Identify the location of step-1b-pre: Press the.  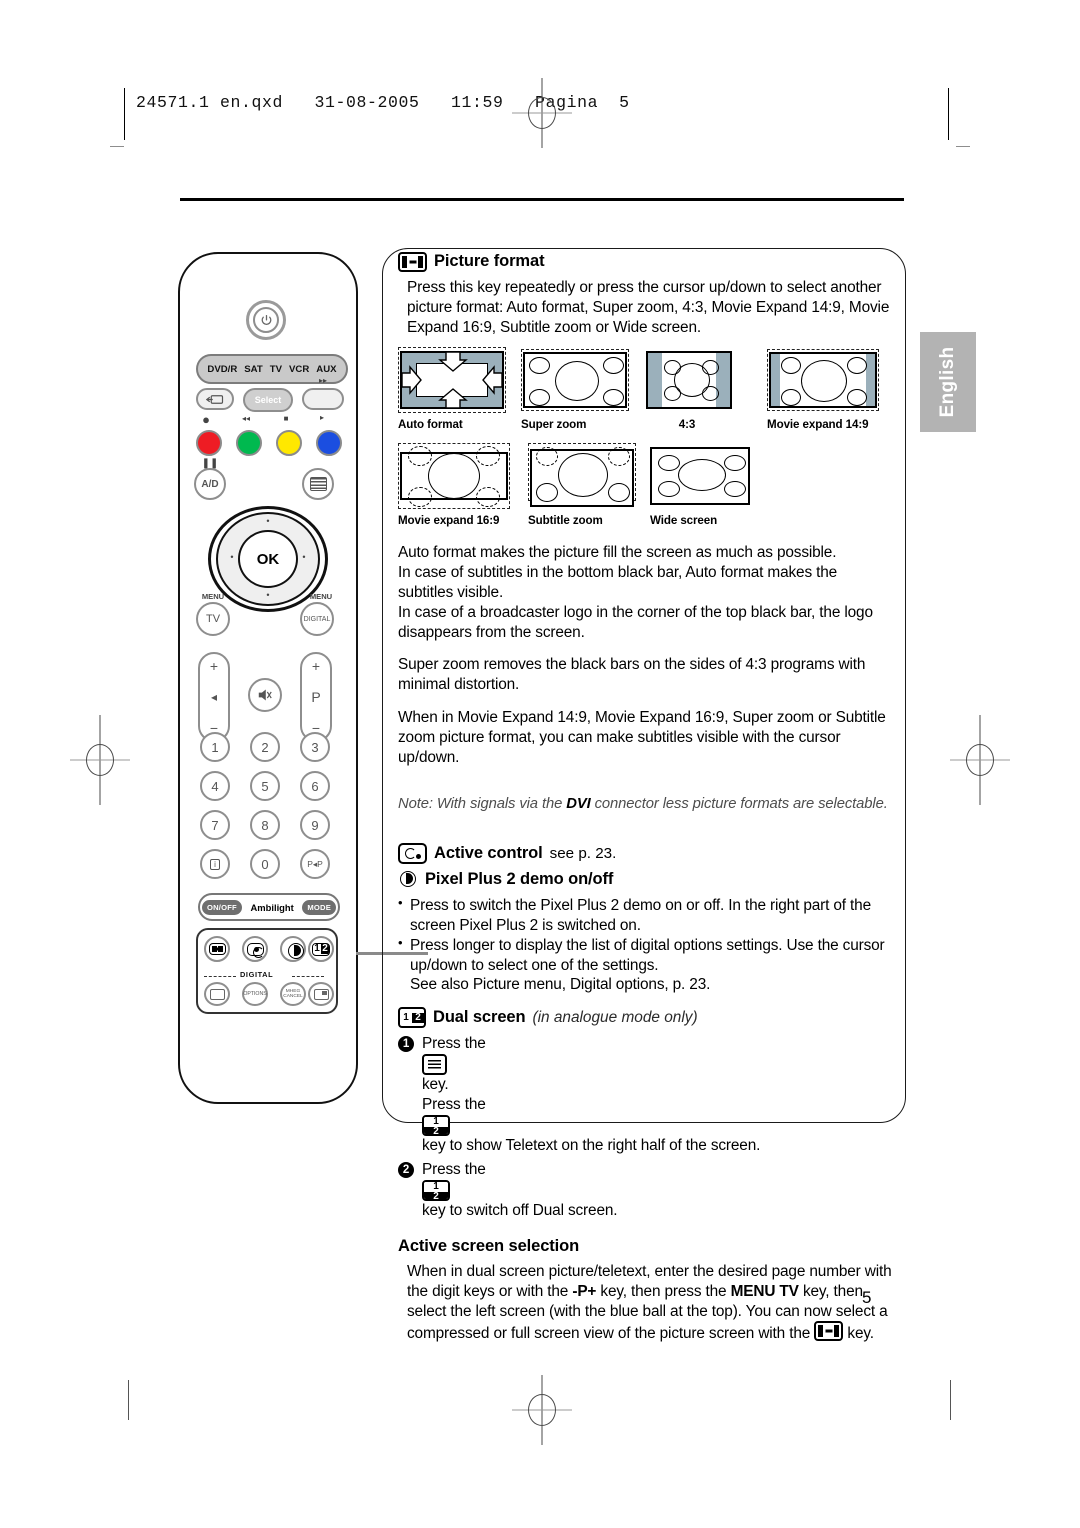
(454, 1105).